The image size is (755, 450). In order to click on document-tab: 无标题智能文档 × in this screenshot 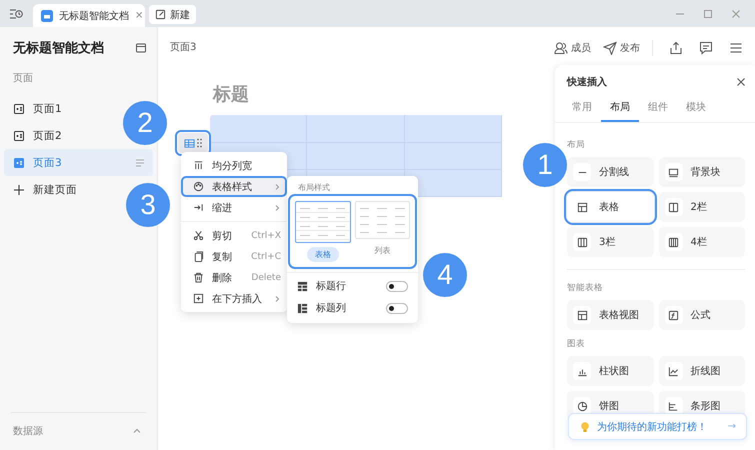, I will do `click(89, 15)`.